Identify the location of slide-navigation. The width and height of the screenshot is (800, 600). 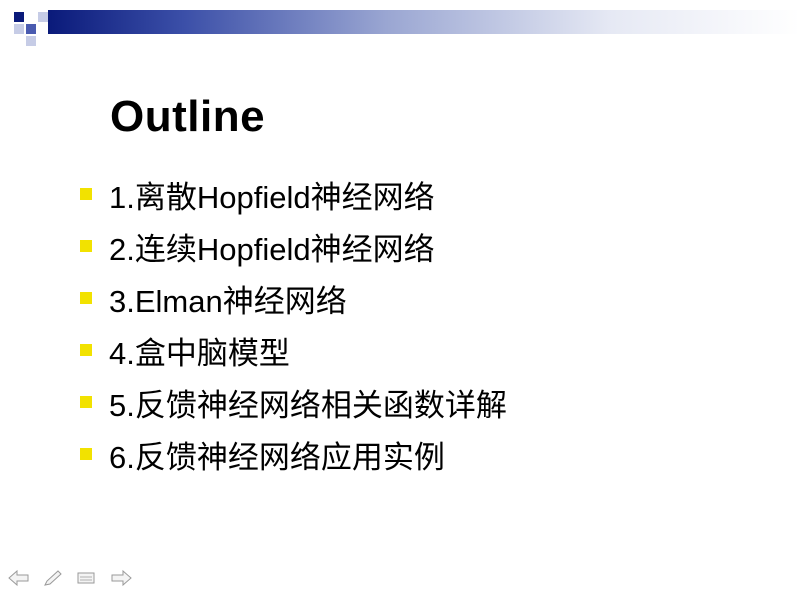
(70, 578).